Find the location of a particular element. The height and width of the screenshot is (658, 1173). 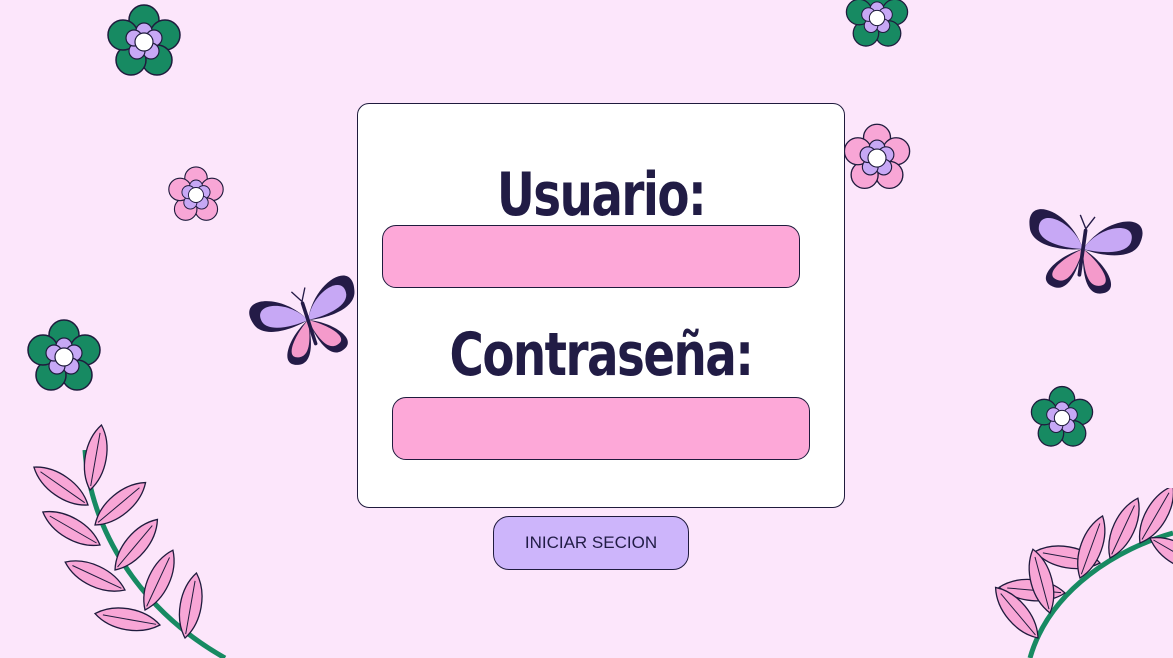

login-button: INICIAR SECION is located at coordinates (591, 543).